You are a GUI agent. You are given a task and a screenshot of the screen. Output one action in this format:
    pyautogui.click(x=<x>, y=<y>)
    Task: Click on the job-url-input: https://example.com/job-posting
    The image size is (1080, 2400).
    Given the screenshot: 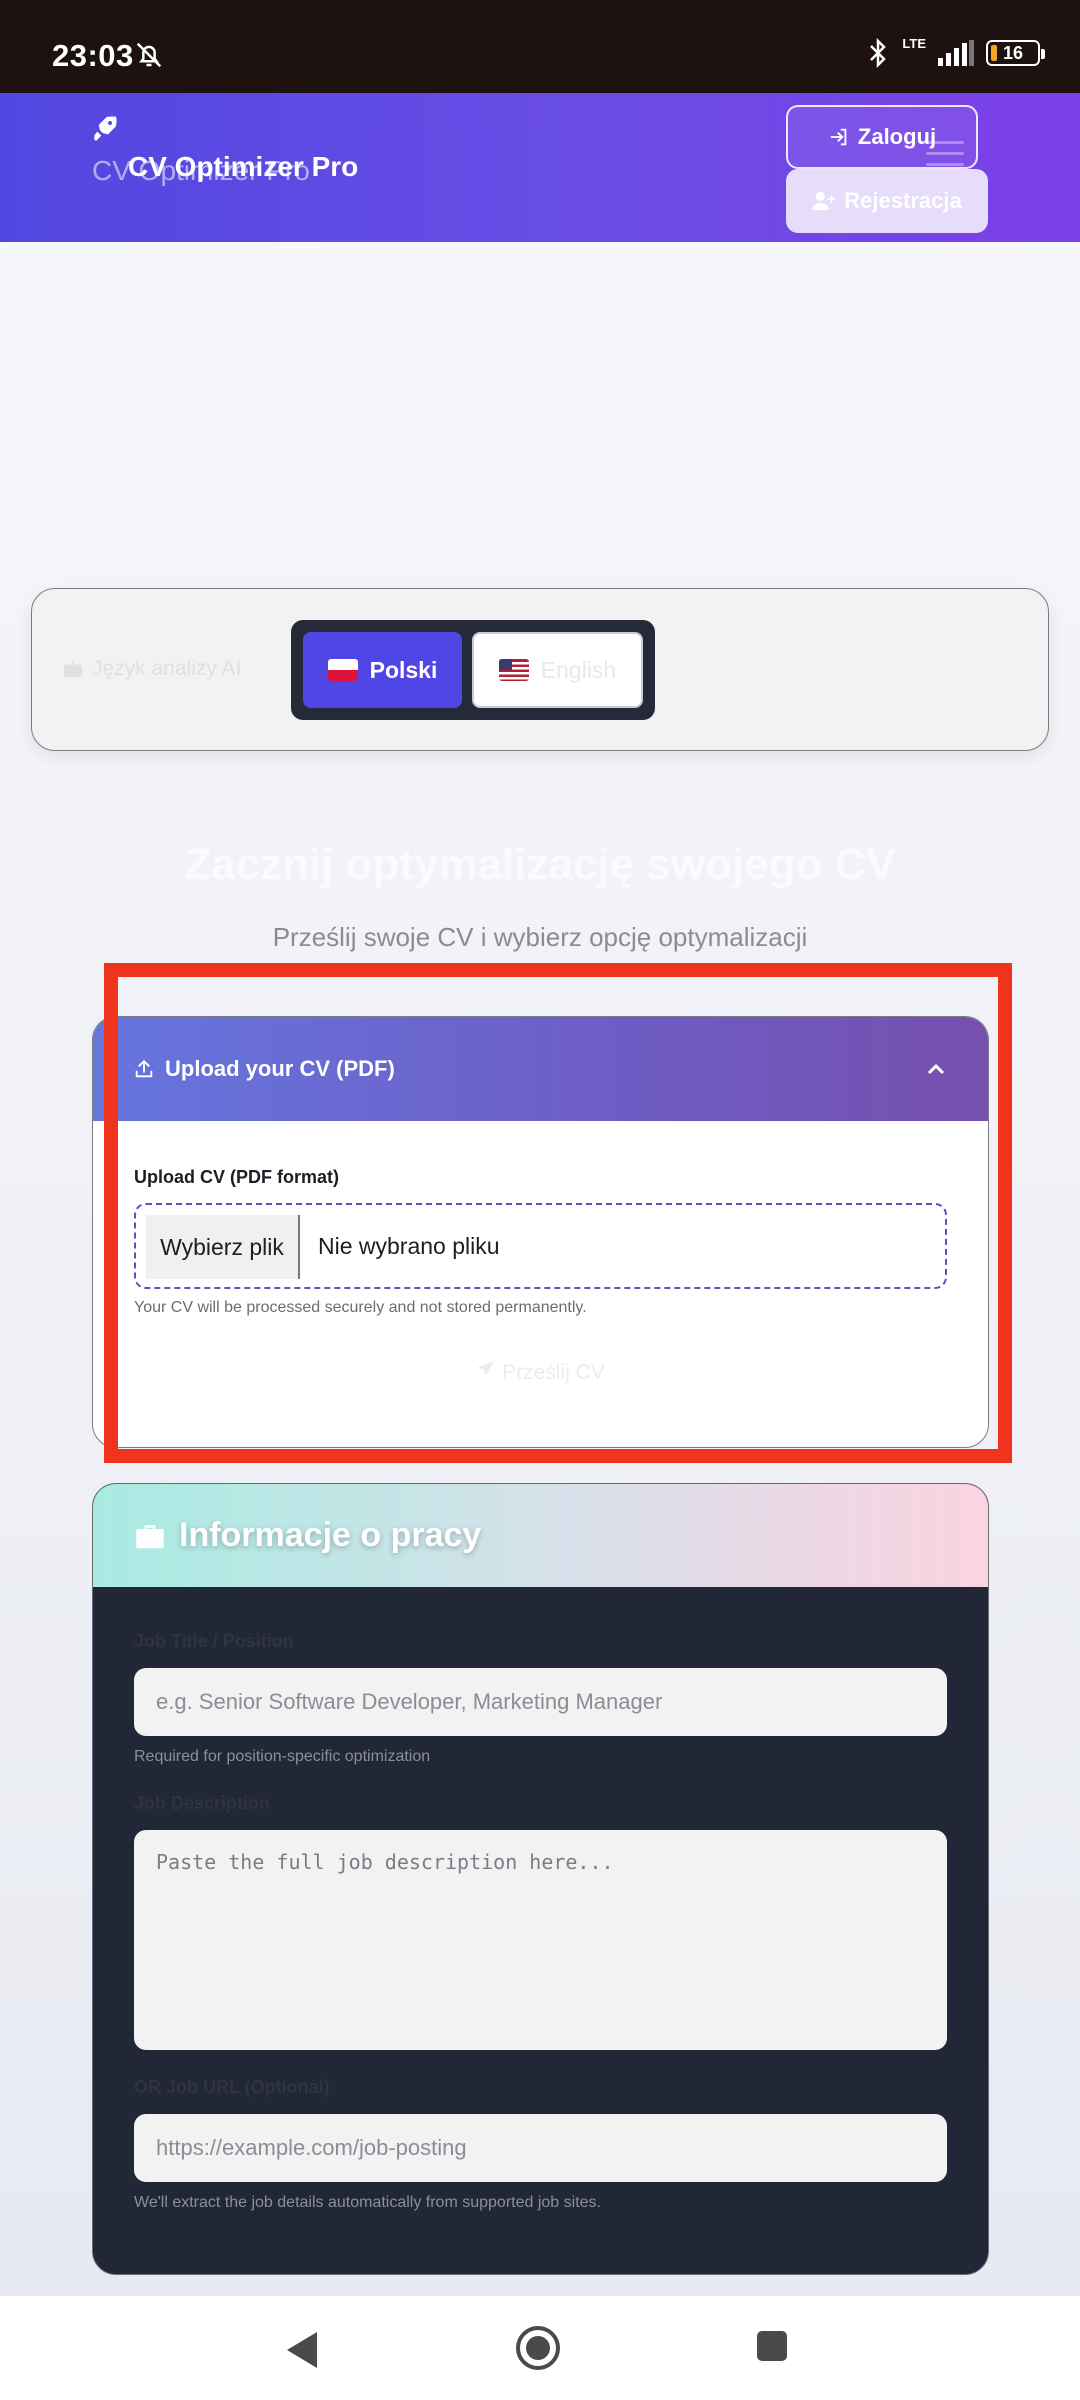 What is the action you would take?
    pyautogui.click(x=540, y=2148)
    